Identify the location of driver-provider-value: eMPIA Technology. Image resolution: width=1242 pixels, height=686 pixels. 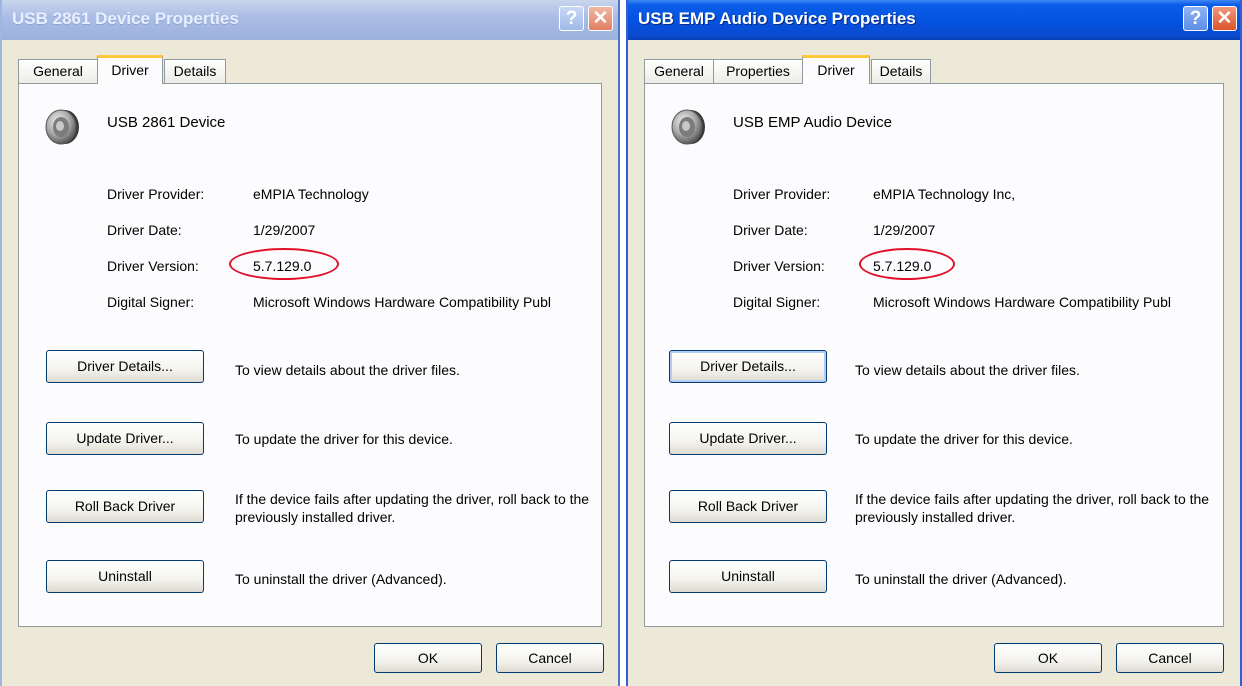
(311, 194).